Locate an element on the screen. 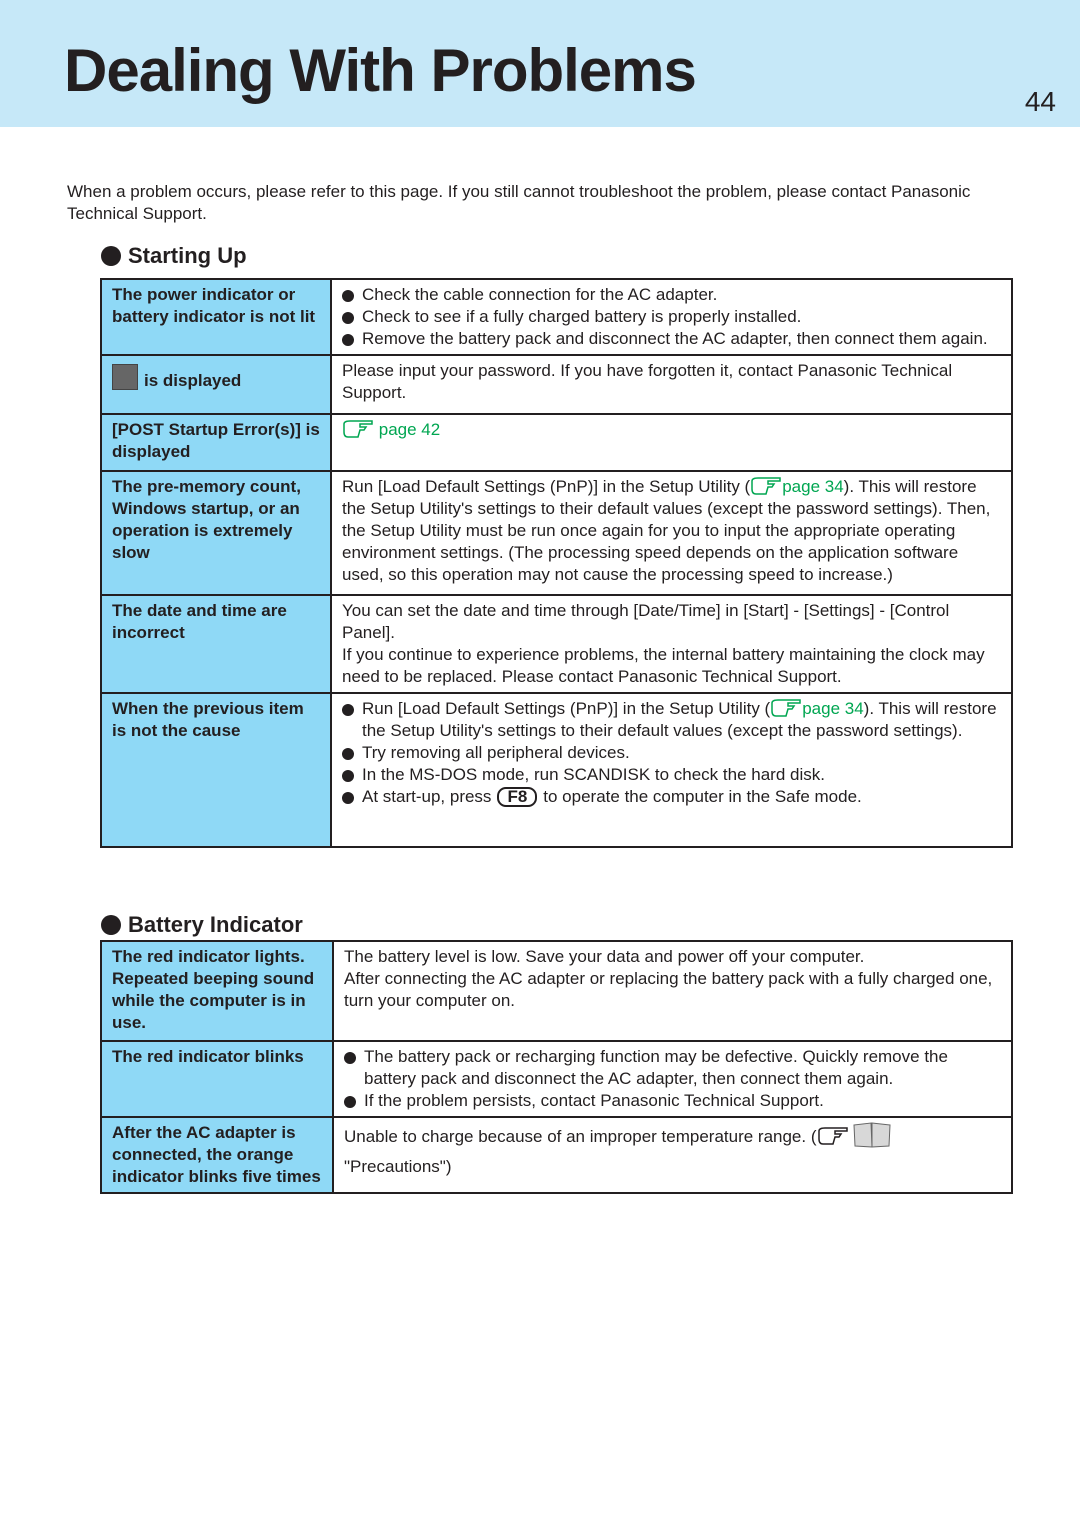  problem-cell: is displayed is located at coordinates (216, 384).